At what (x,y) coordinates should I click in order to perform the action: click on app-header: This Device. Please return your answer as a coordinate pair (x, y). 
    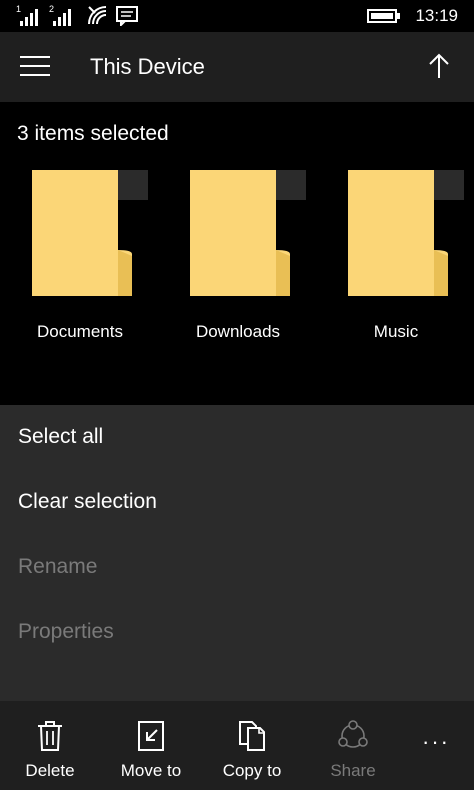
    Looking at the image, I should click on (237, 67).